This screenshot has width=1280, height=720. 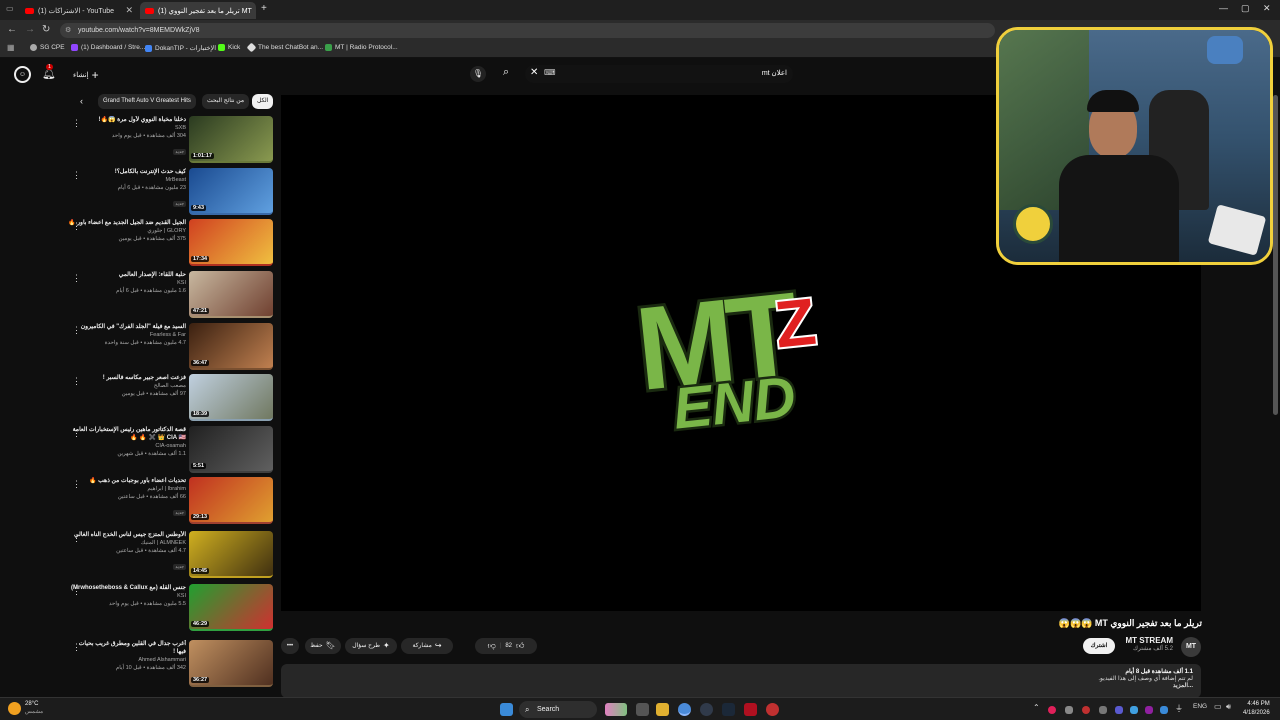 What do you see at coordinates (706, 709) in the screenshot?
I see `app-icon` at bounding box center [706, 709].